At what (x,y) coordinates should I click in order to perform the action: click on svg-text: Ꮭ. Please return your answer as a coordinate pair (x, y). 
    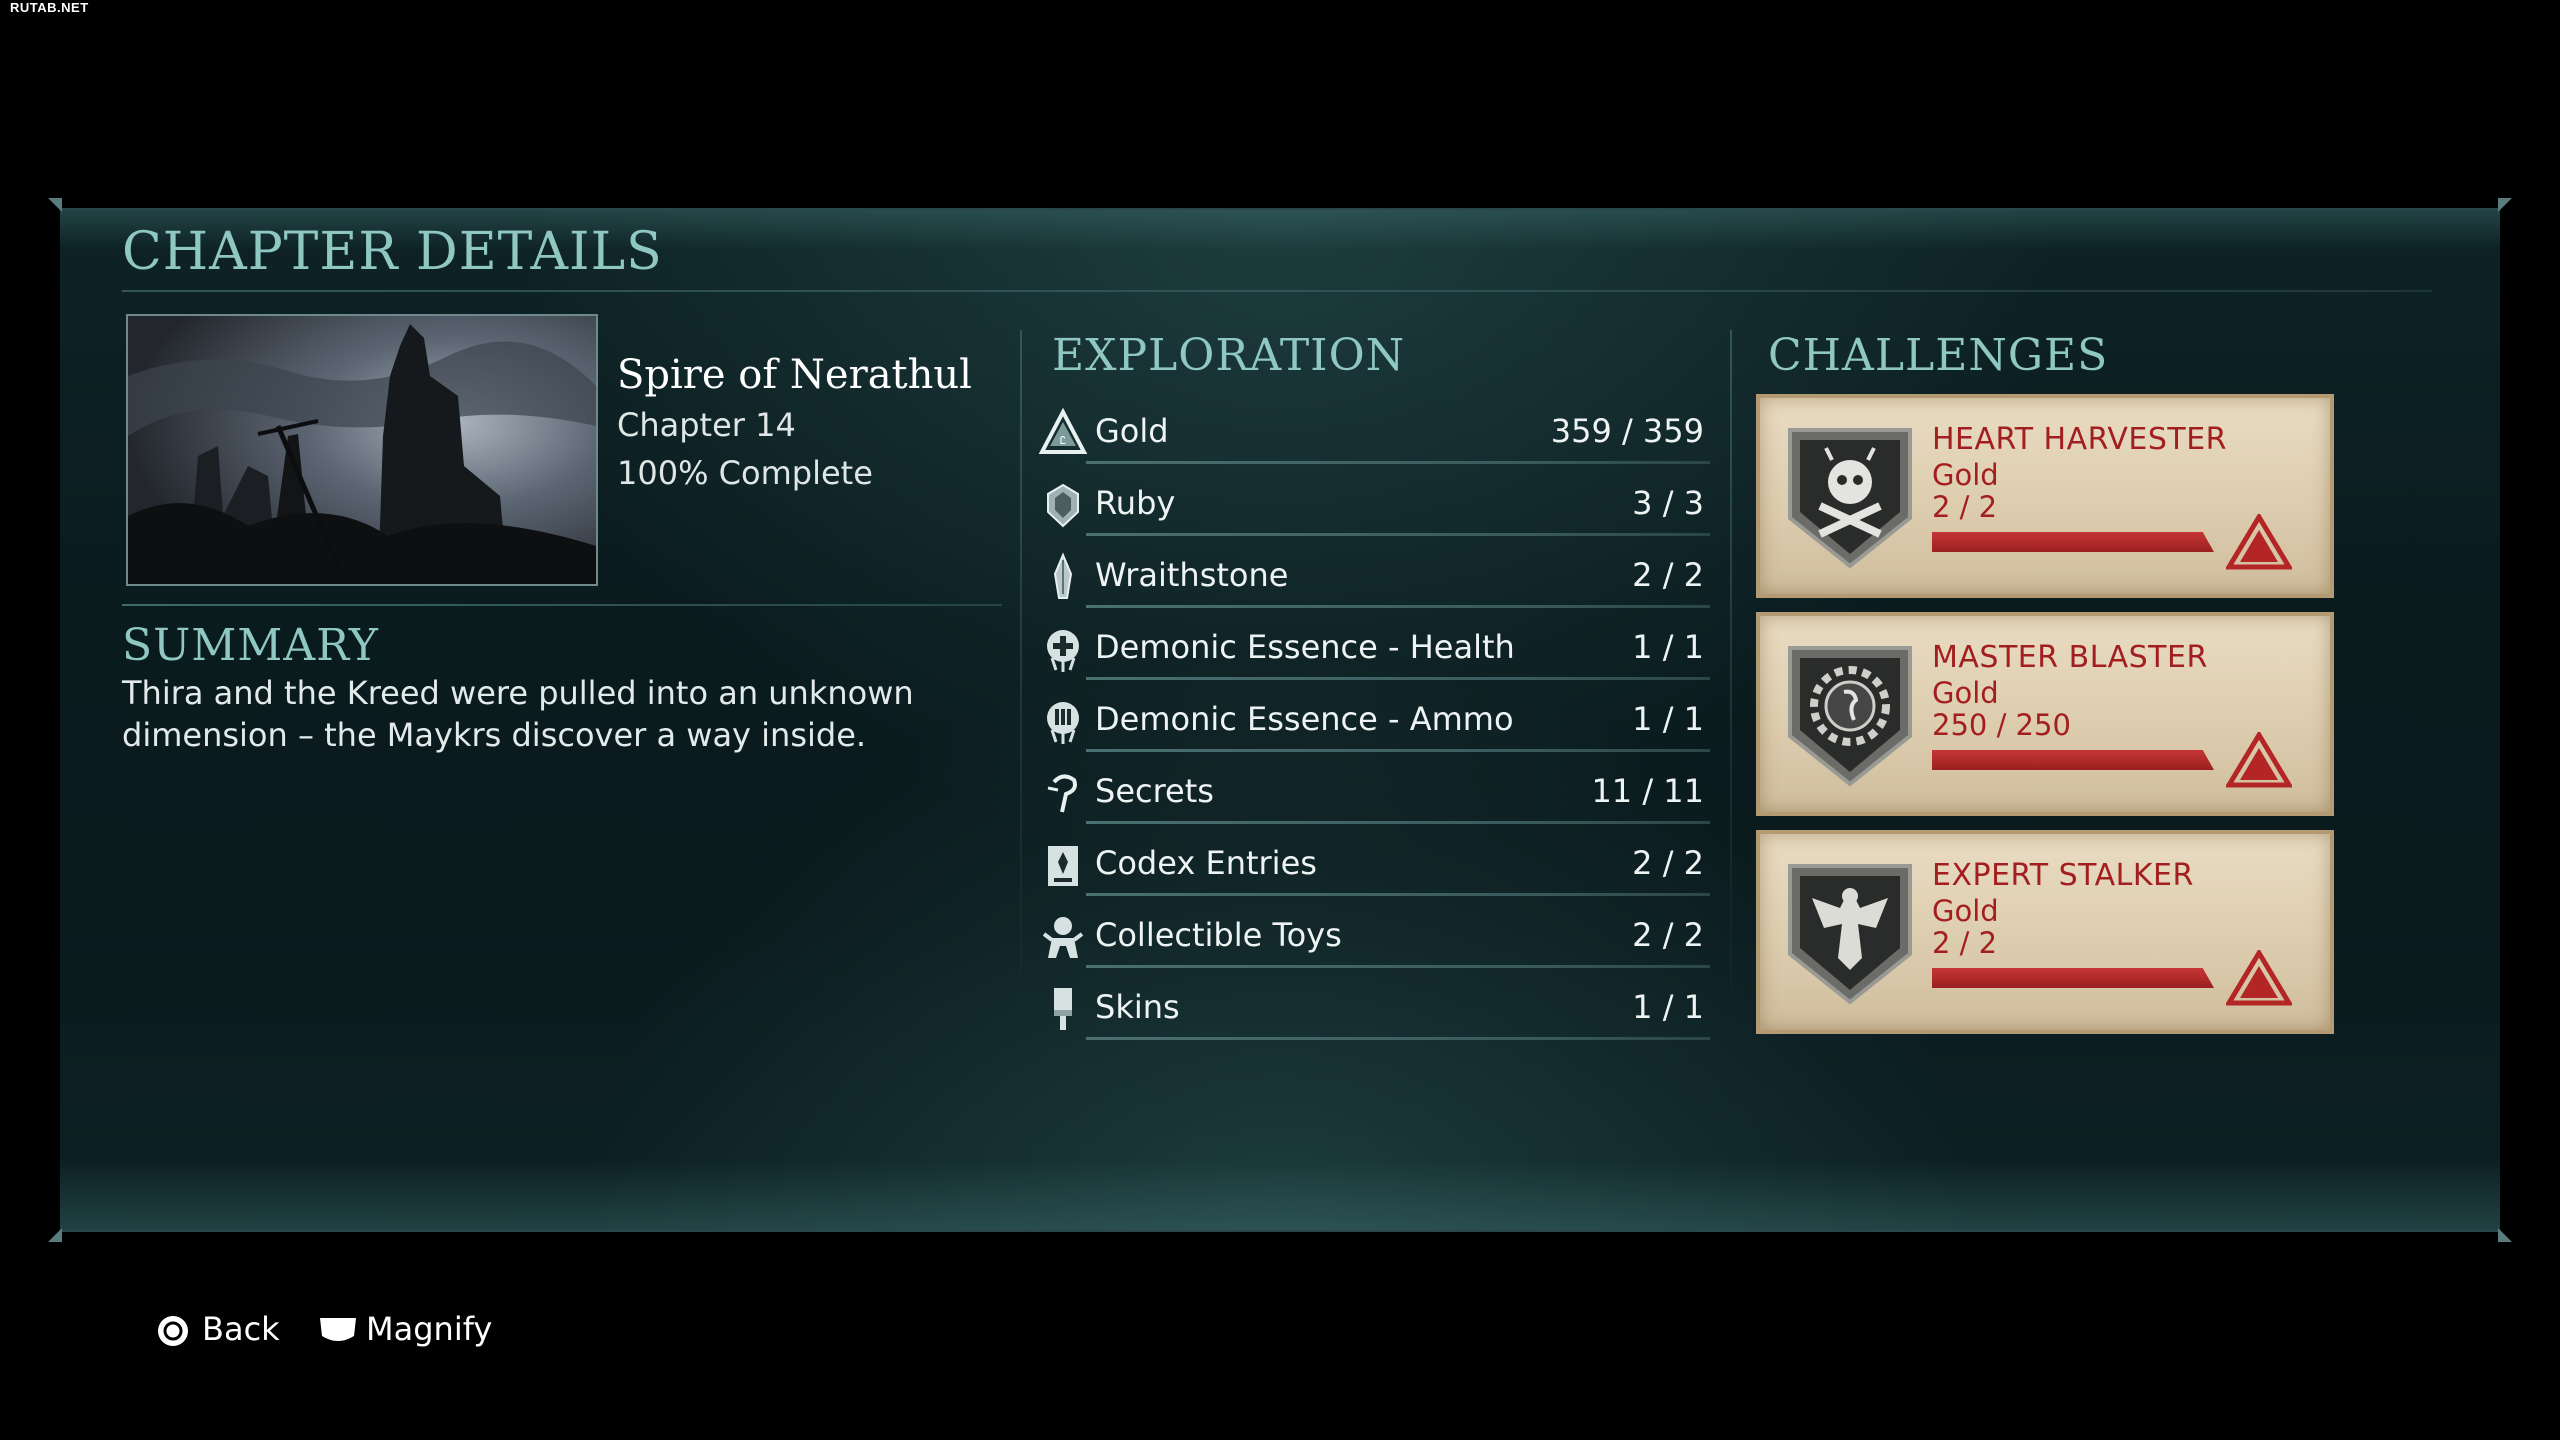
    Looking at the image, I should click on (1063, 440).